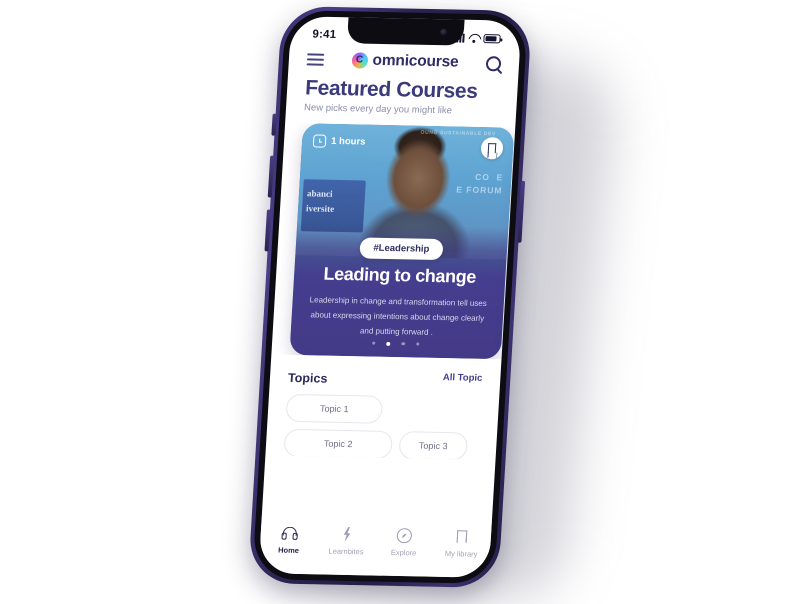 Image resolution: width=800 pixels, height=604 pixels. I want to click on bottom-navigation-bar: Home Learnbites Explore My library, so click(375, 547).